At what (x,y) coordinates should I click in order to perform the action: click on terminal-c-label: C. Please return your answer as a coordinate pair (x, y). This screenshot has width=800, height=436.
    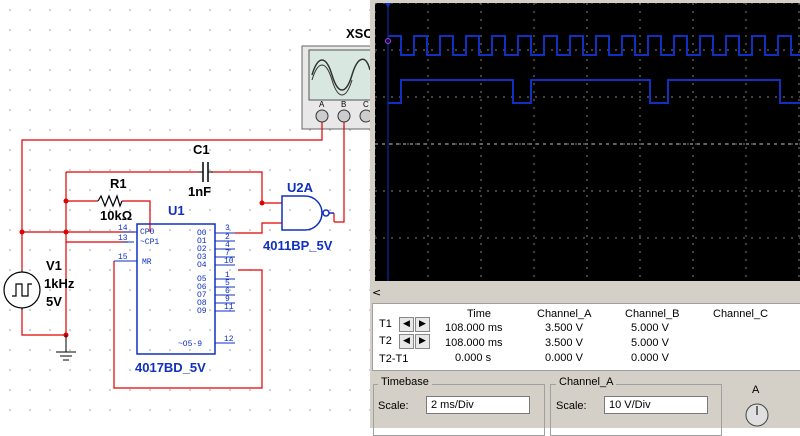
    Looking at the image, I should click on (366, 104).